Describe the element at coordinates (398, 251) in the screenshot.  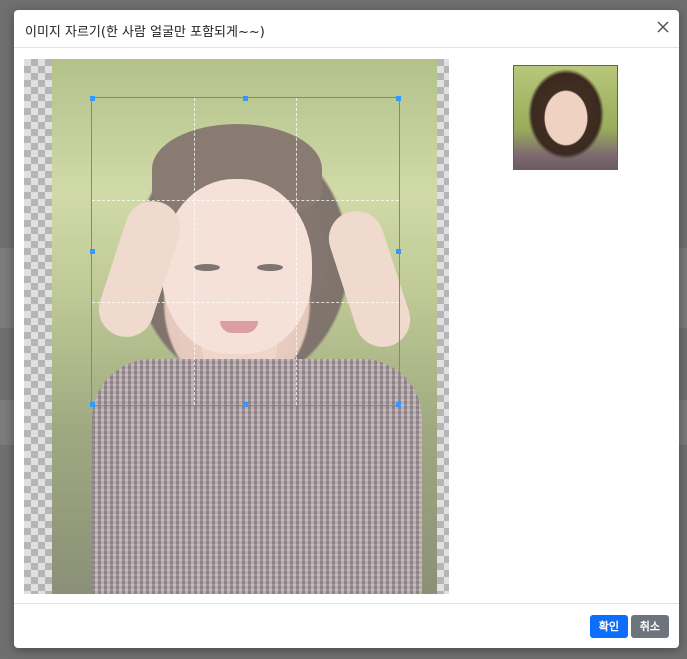
I see `crop-handle-e` at that location.